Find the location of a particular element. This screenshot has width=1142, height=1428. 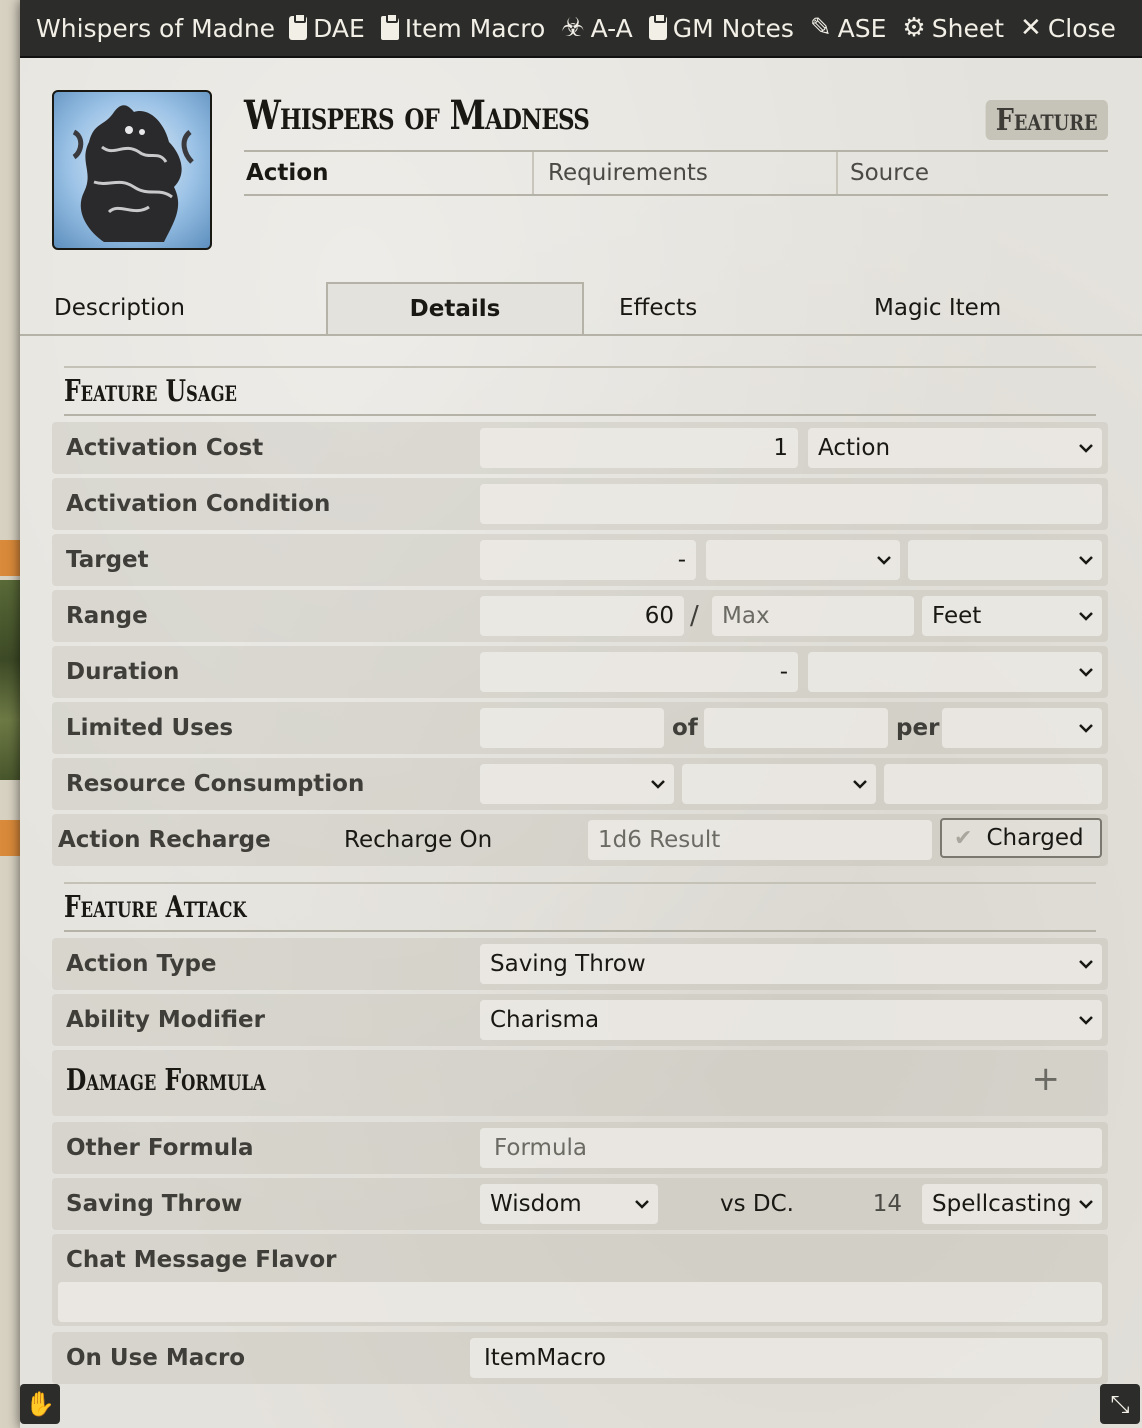

dae-button: DAE is located at coordinates (327, 28).